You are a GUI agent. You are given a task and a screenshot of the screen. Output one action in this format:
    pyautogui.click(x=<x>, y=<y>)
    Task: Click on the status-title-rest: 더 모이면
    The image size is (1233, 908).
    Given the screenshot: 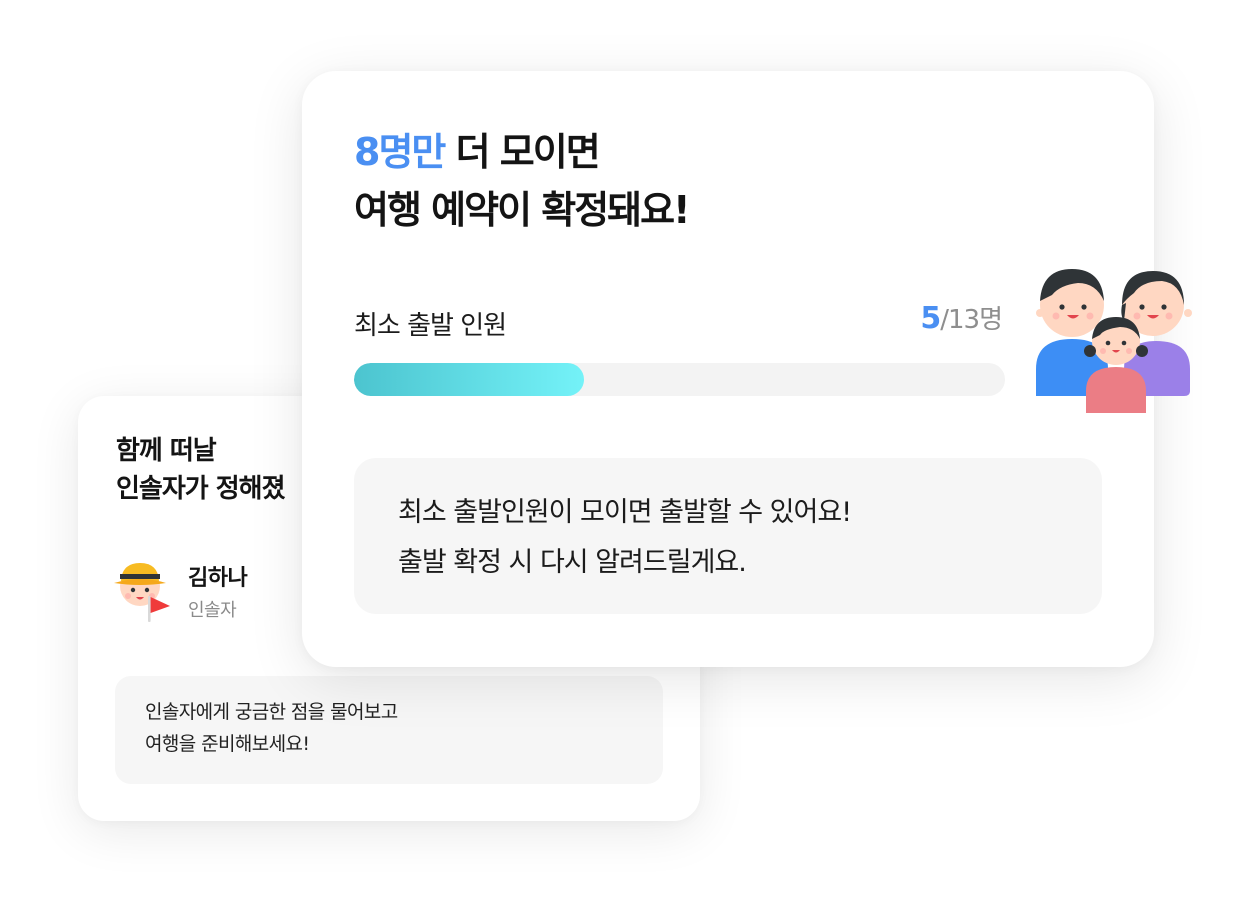 What is the action you would take?
    pyautogui.click(x=522, y=152)
    